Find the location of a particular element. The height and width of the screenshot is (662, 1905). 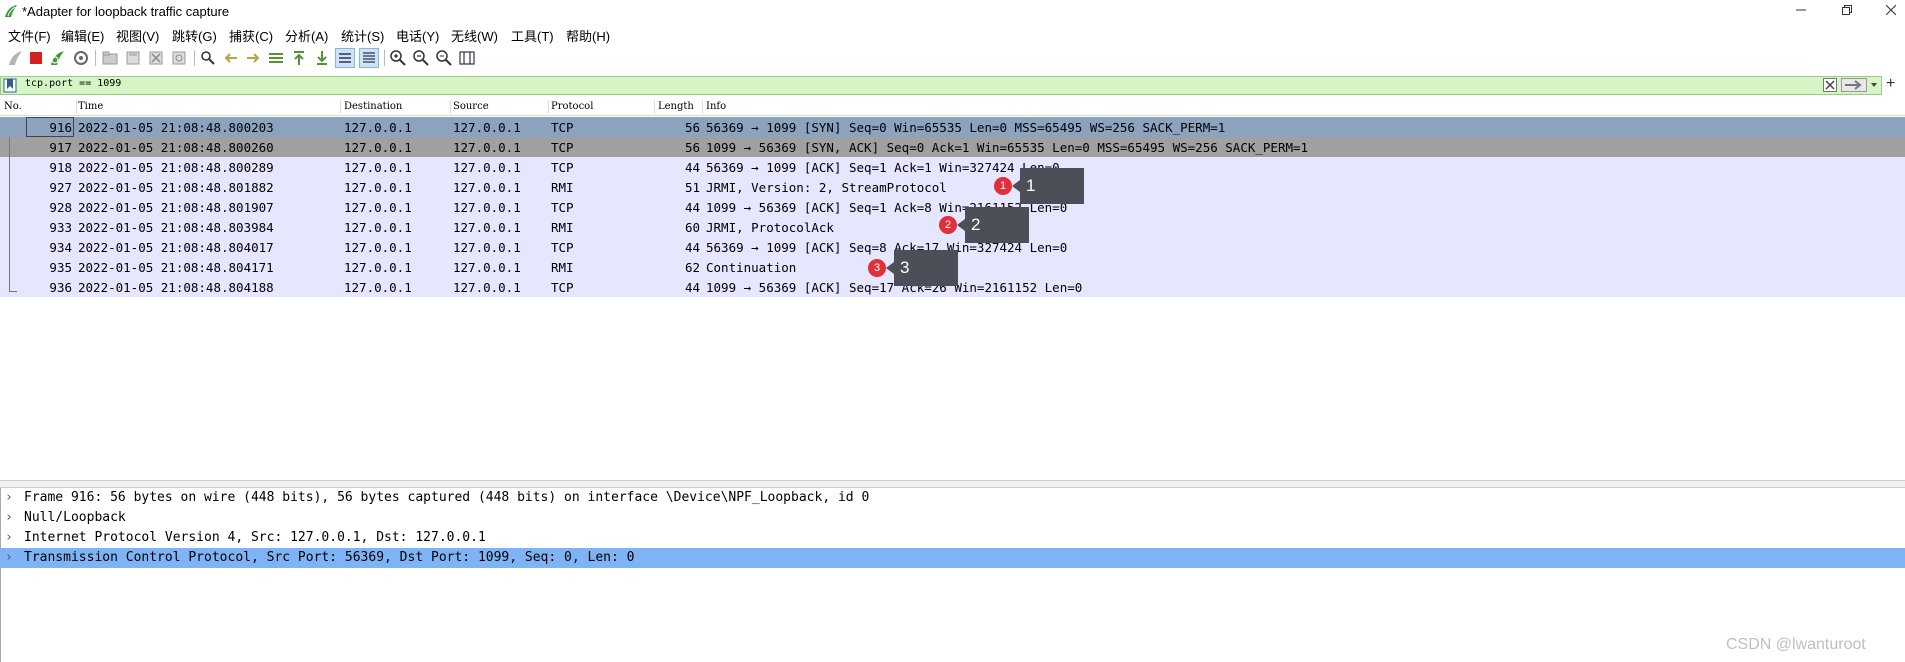

packet-time: 2022-01-05 21:08:48.803984 is located at coordinates (176, 227).